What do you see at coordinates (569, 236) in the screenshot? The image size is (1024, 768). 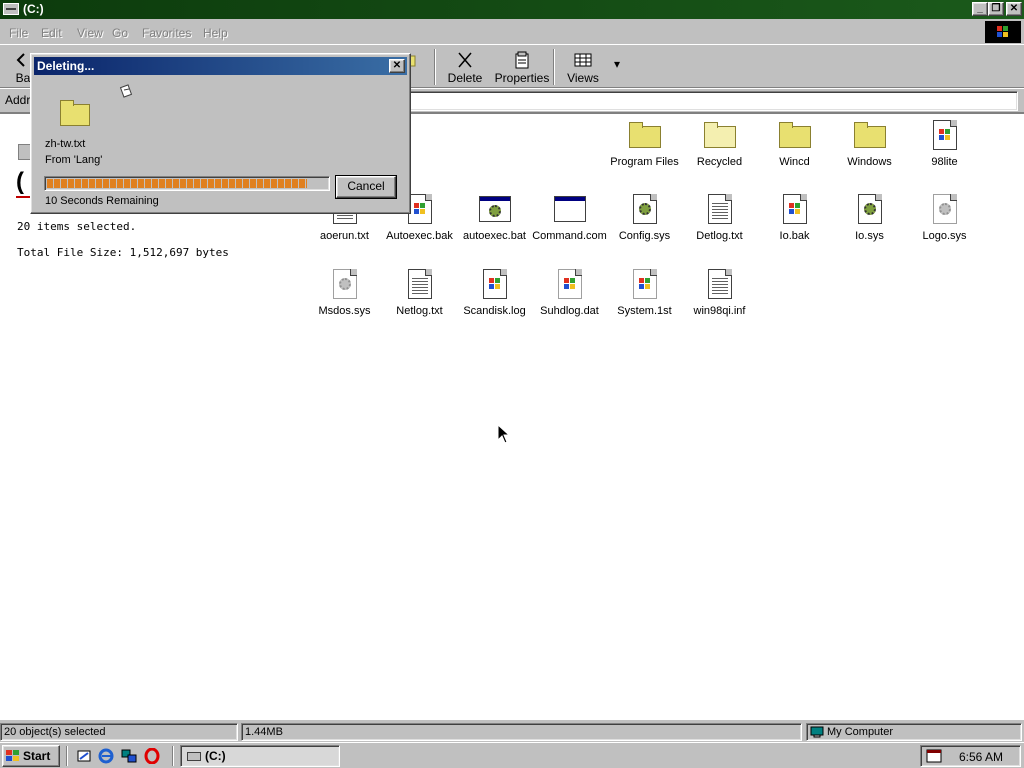 I see `file-item-label: Command.com` at bounding box center [569, 236].